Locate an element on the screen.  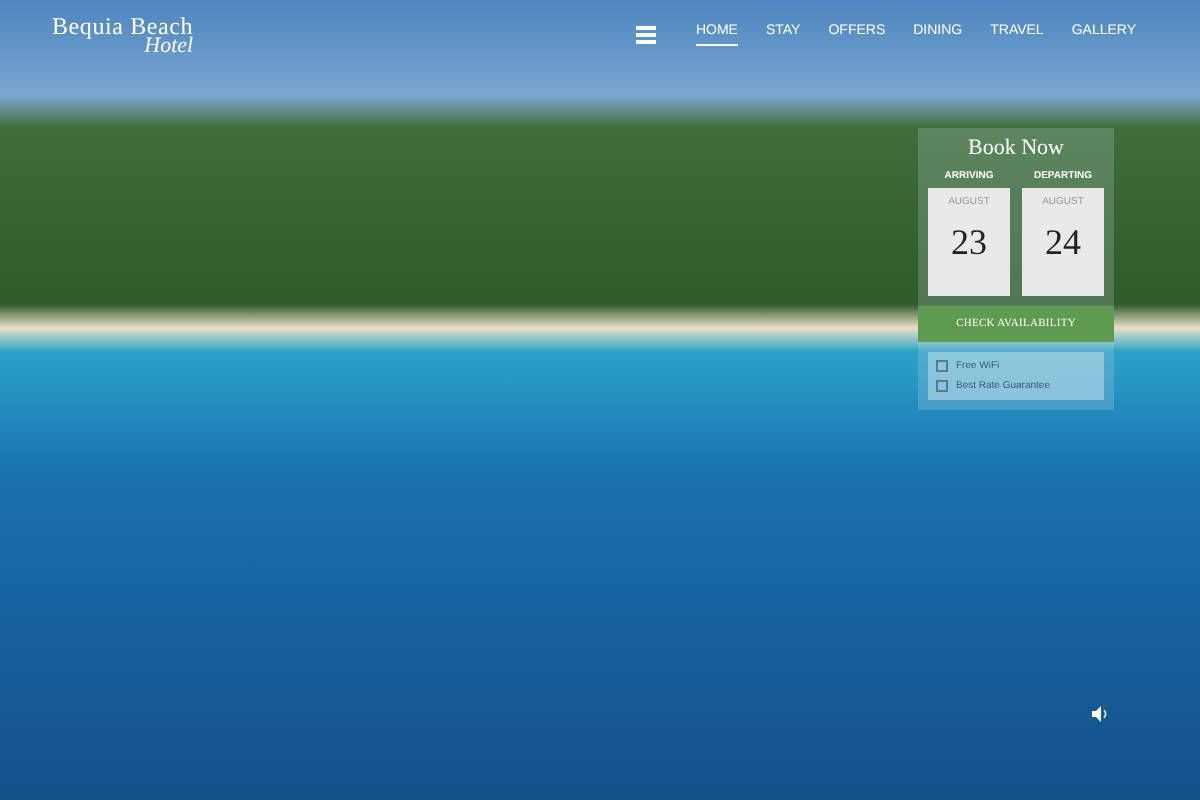
booking-title: Book Now is located at coordinates (1016, 149).